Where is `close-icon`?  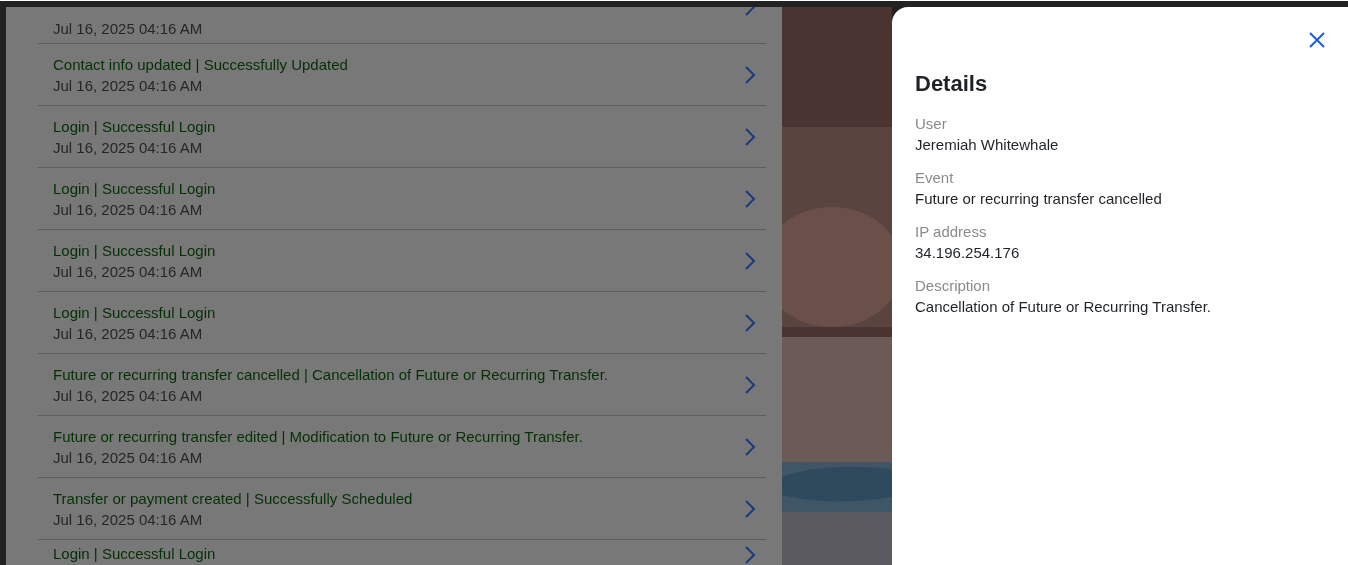 close-icon is located at coordinates (1317, 40).